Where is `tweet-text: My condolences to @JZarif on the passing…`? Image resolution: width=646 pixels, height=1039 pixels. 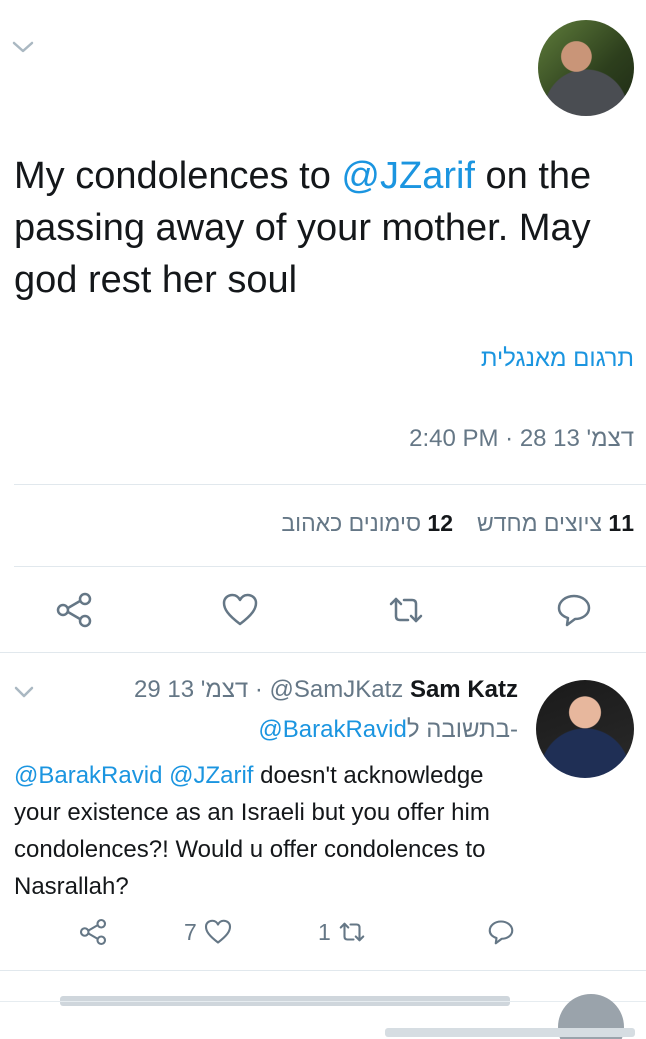
tweet-text: My condolences to @JZarif on the passing… is located at coordinates (303, 228).